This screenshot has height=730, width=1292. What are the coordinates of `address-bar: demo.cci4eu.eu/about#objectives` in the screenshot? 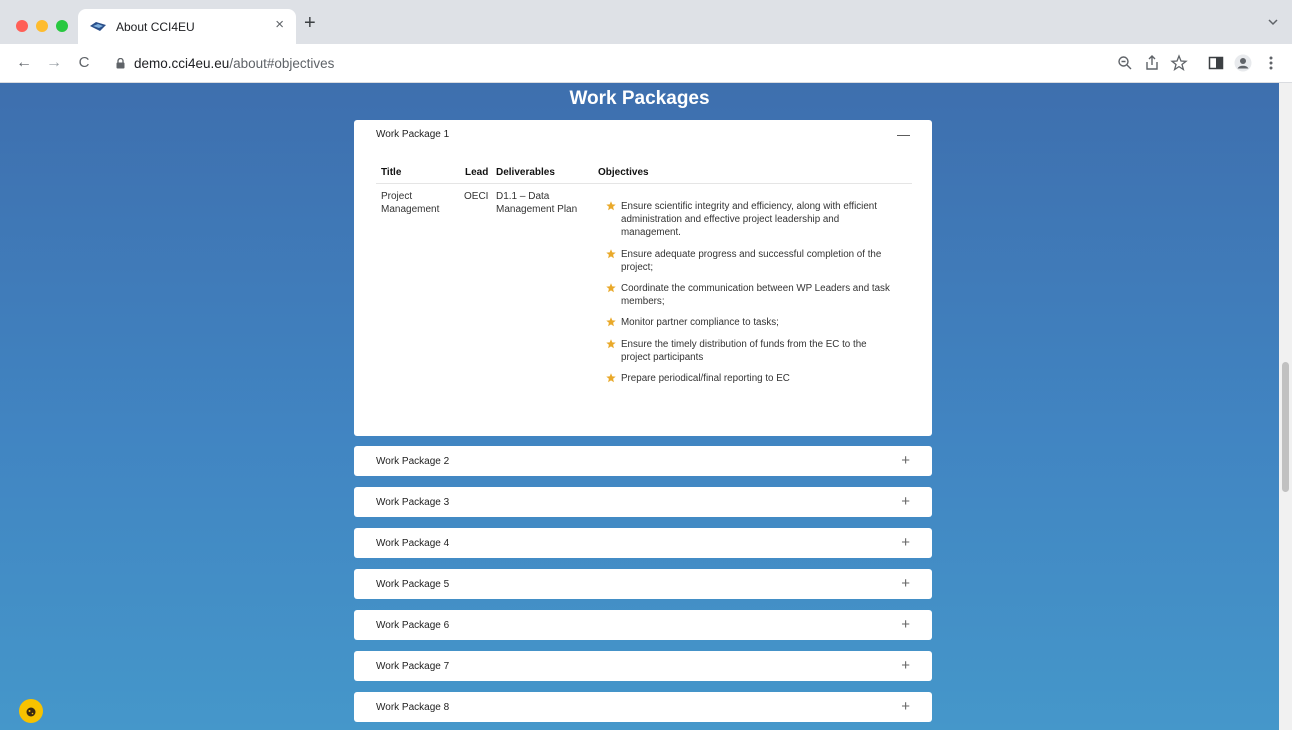 It's located at (602, 64).